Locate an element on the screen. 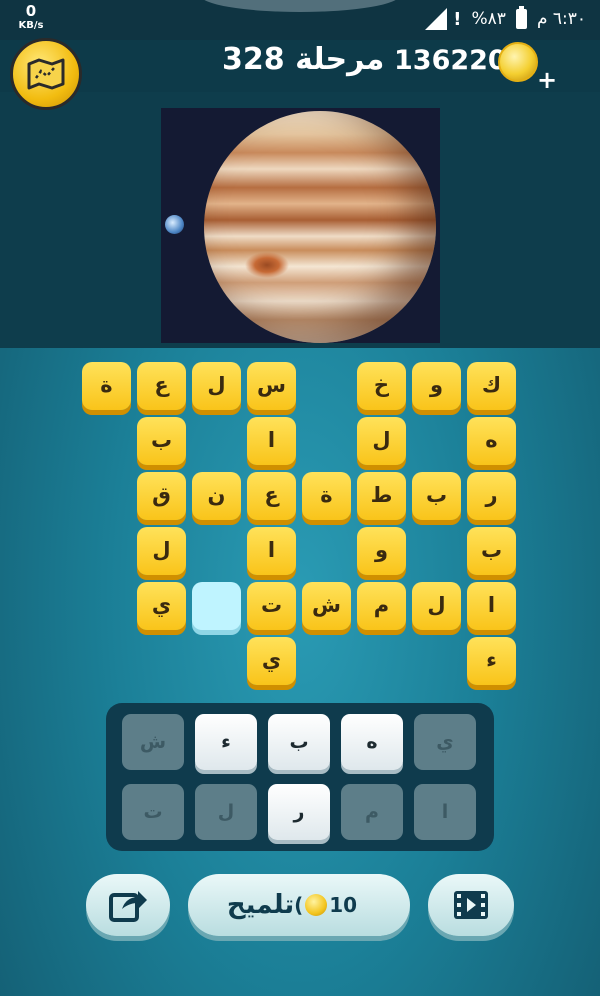  hint-cost: ( 10 is located at coordinates (326, 905).